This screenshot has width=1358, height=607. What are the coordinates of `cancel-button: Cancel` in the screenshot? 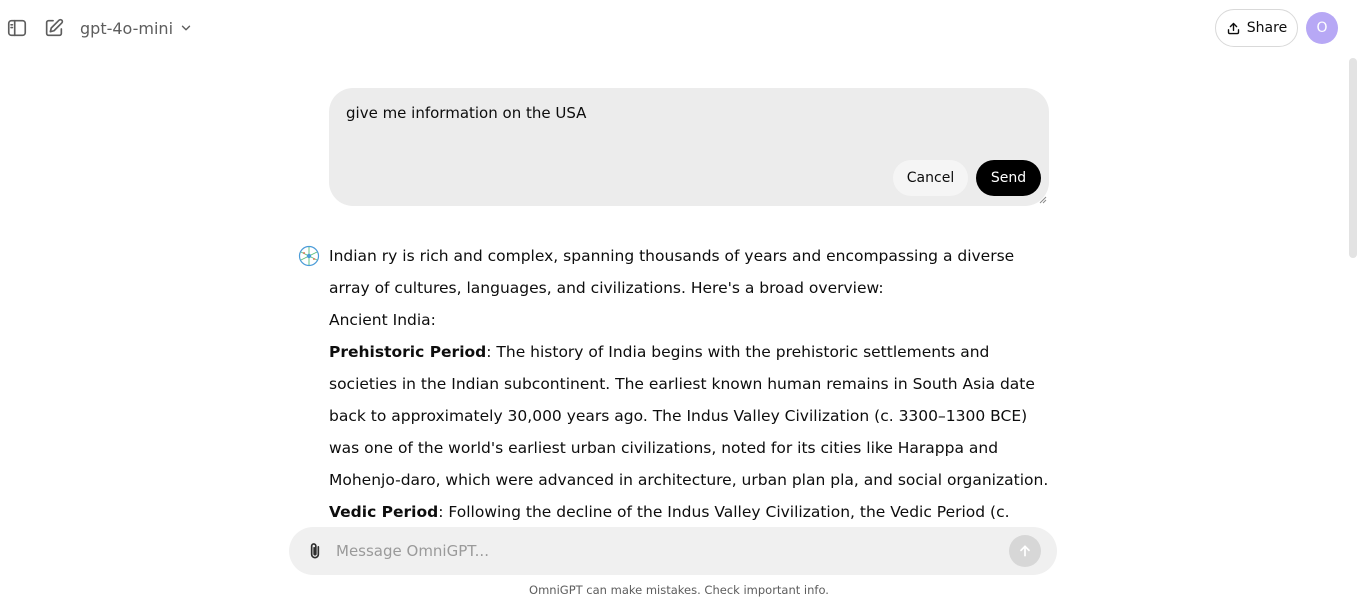 It's located at (930, 178).